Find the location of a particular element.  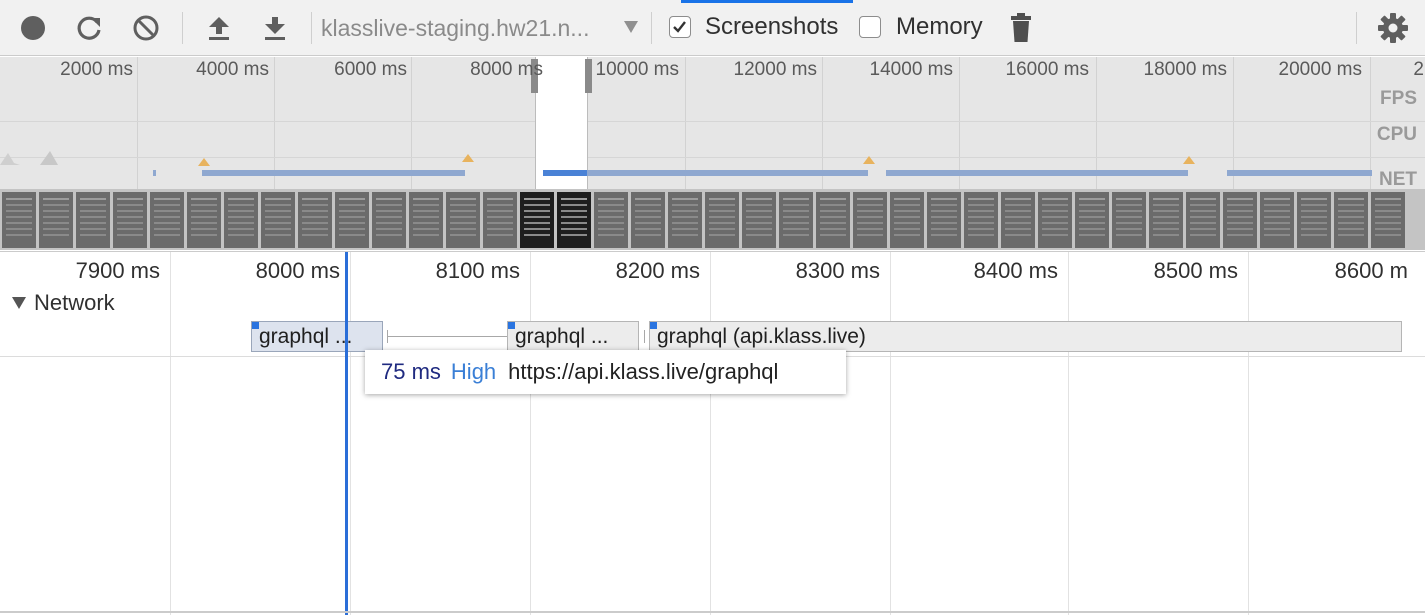

fps-lane-label: FPS is located at coordinates (1398, 98).